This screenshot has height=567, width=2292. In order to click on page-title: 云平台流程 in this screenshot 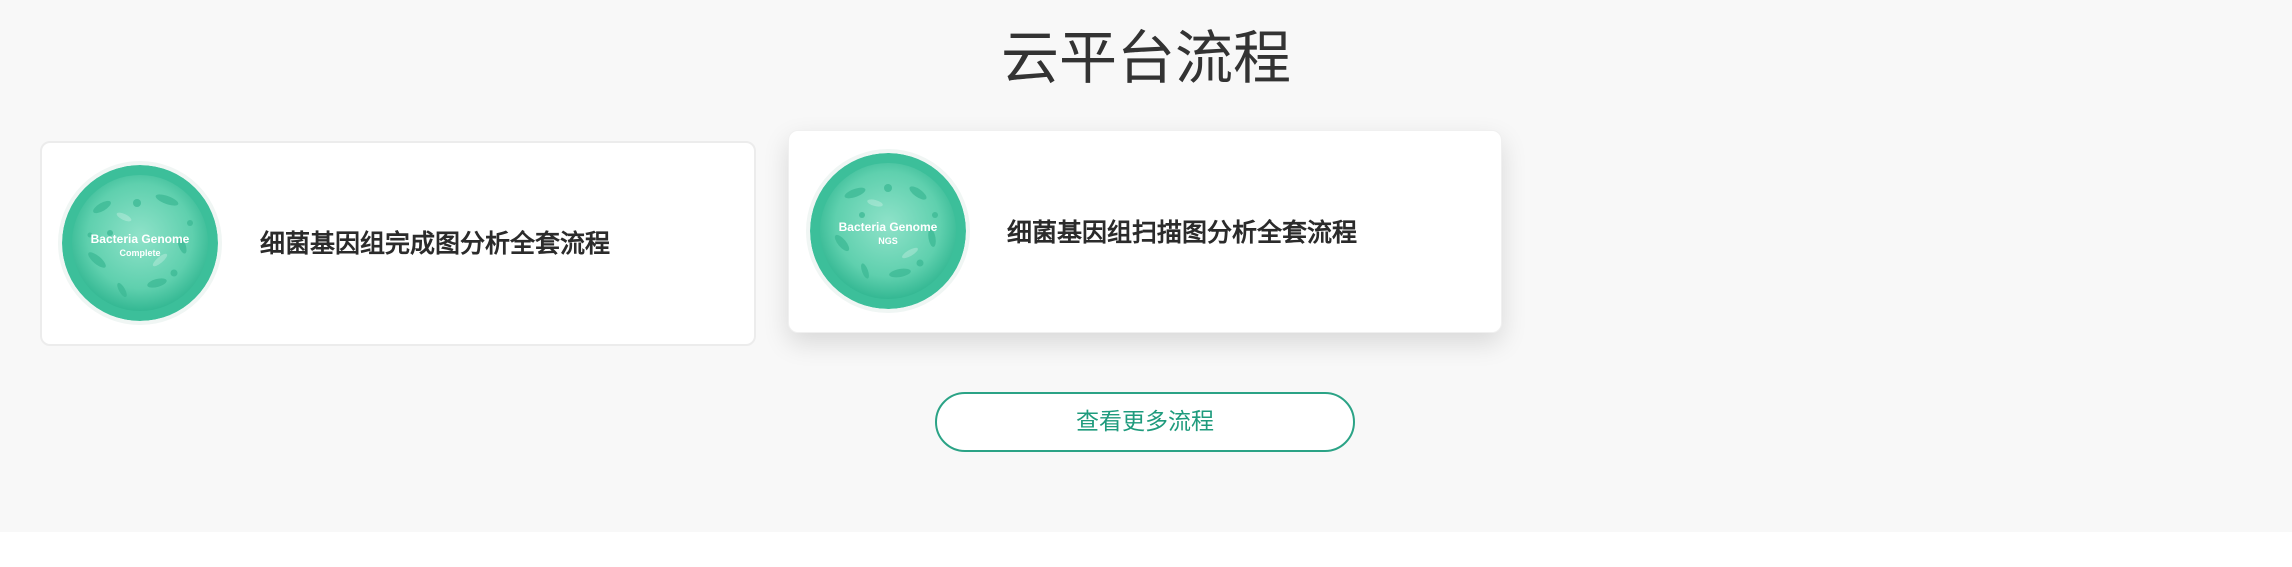, I will do `click(1145, 58)`.